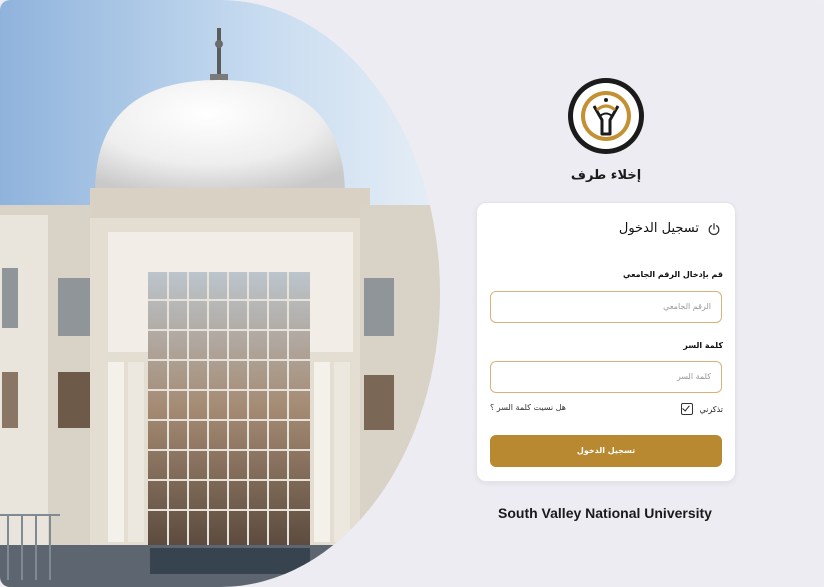 The width and height of the screenshot is (824, 587). What do you see at coordinates (606, 377) in the screenshot?
I see `password-input: كلمة السر` at bounding box center [606, 377].